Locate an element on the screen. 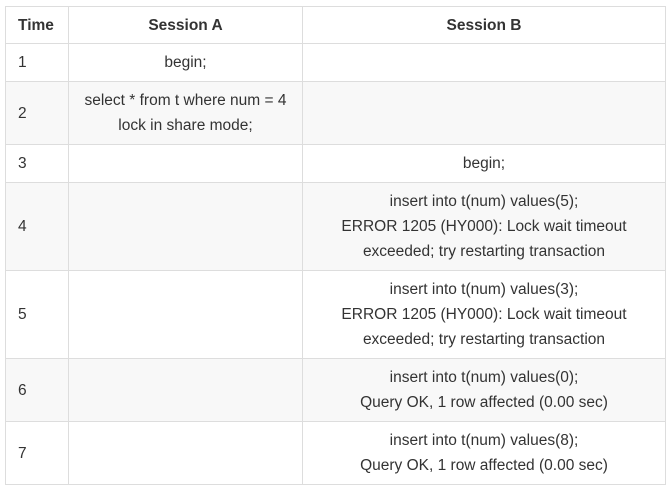  time-cell: 6 is located at coordinates (37, 390).